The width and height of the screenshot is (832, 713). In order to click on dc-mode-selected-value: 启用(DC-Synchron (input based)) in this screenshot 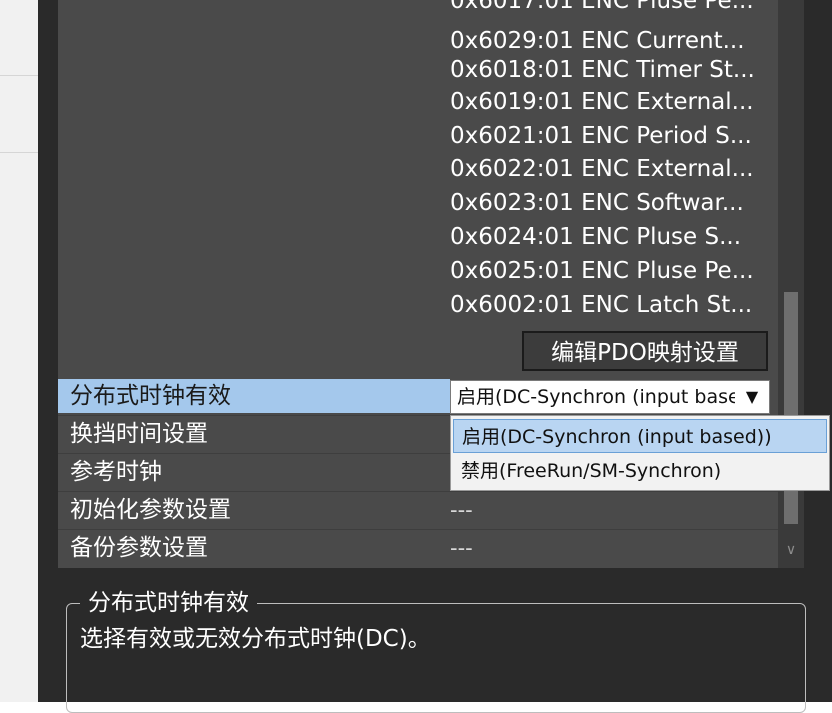, I will do `click(596, 397)`.